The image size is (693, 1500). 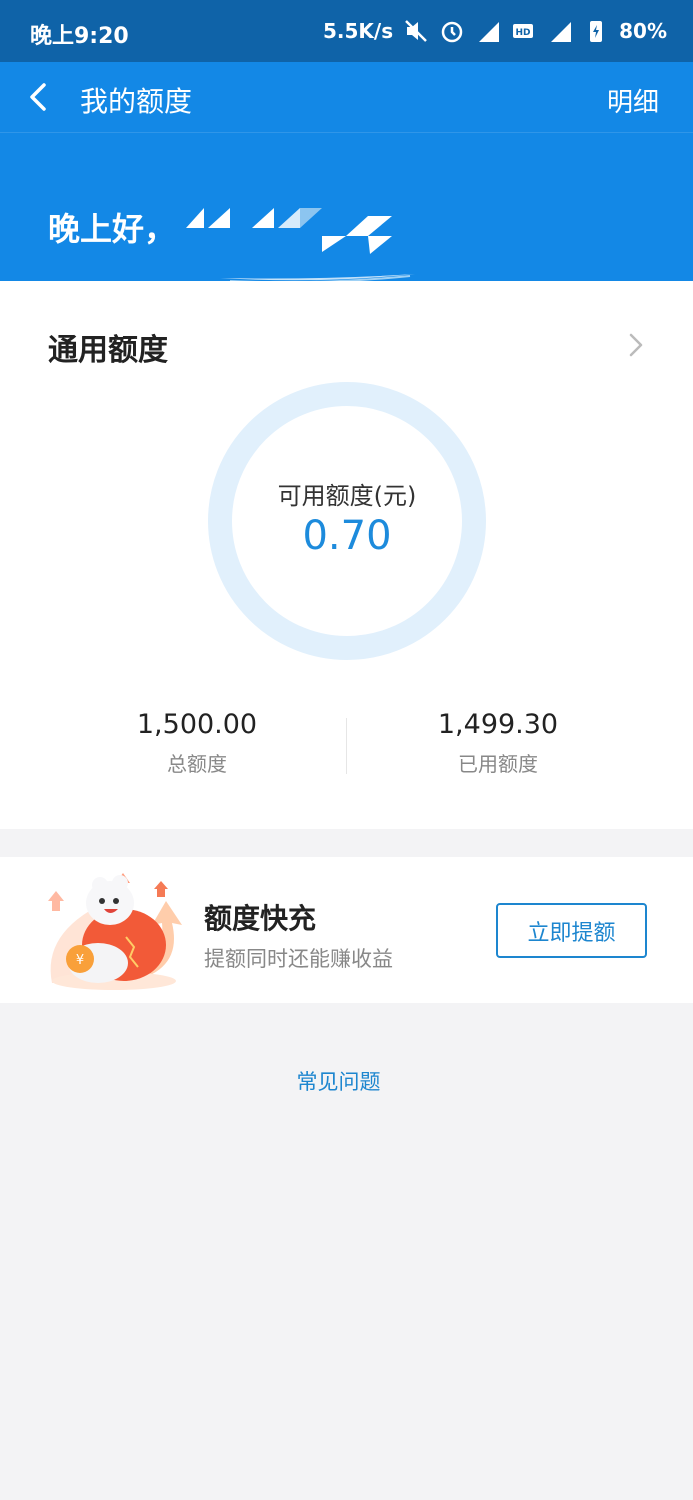 What do you see at coordinates (108, 347) in the screenshot?
I see `card-title: 通用额度` at bounding box center [108, 347].